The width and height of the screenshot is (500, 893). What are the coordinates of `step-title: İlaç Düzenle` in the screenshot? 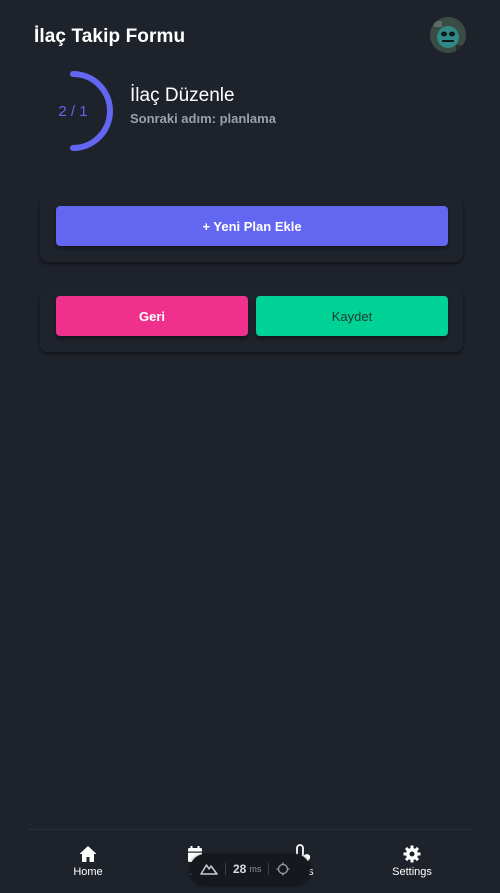 It's located at (182, 95).